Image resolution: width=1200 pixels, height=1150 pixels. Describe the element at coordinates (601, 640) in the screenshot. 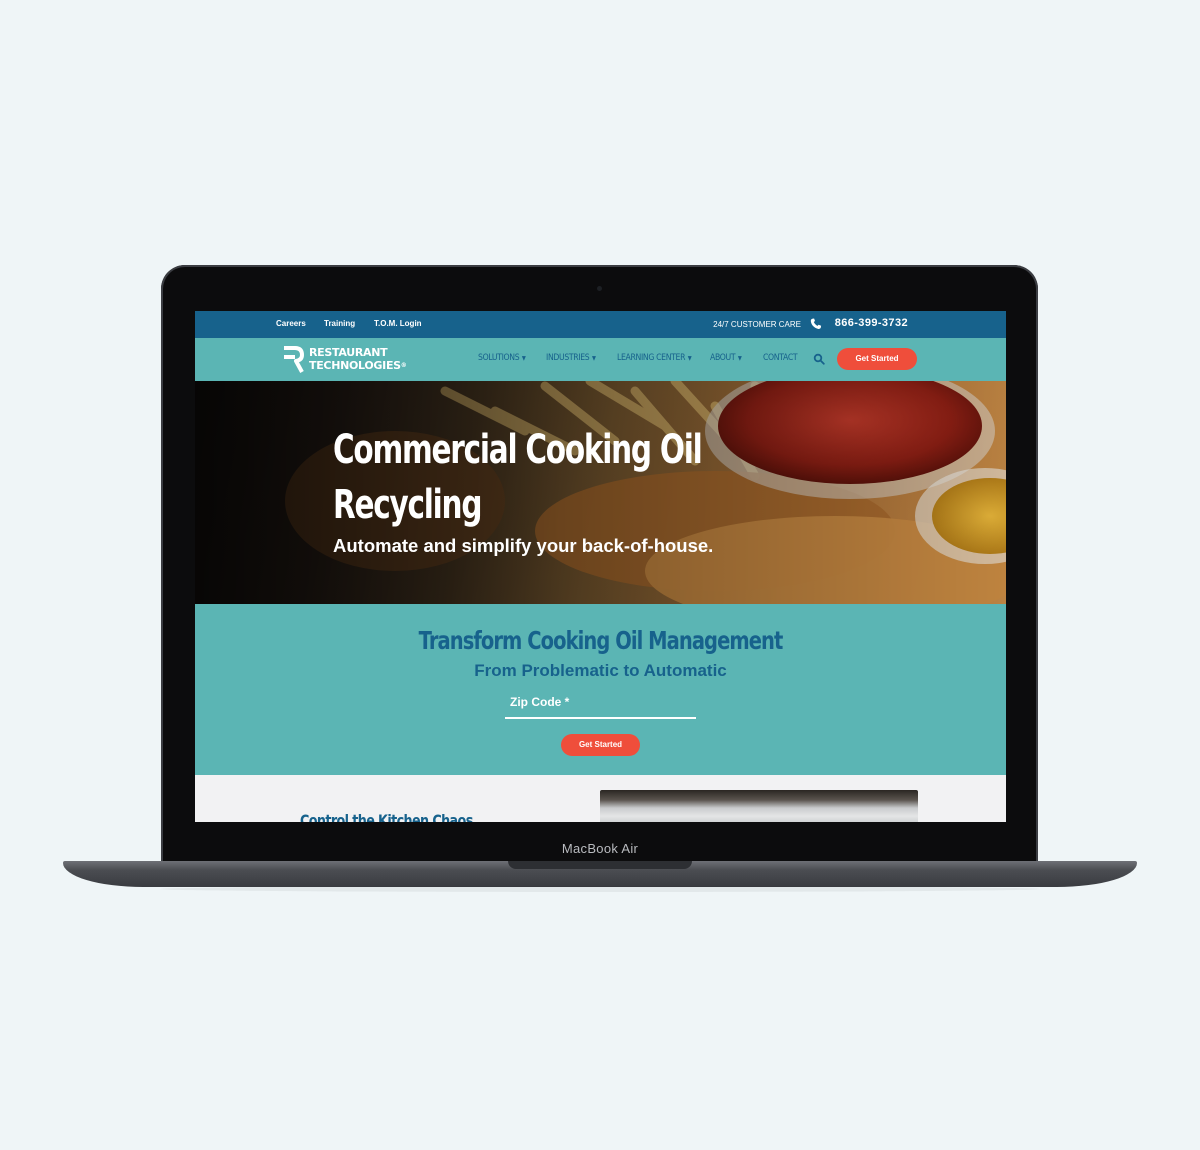

I see `cta-title: Transform Cooking Oil Management` at that location.